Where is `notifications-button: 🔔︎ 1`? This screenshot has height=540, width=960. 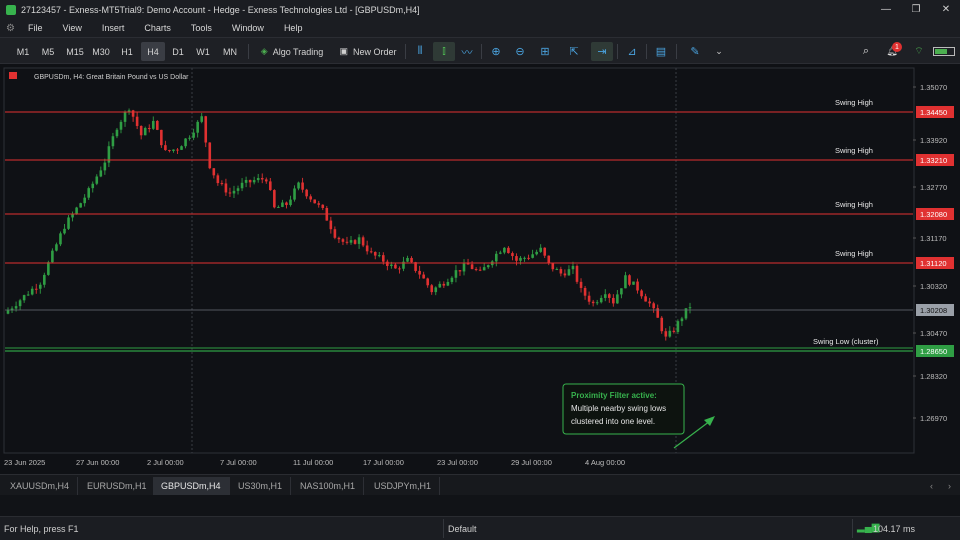
notifications-button: 🔔︎ 1 is located at coordinates (892, 51).